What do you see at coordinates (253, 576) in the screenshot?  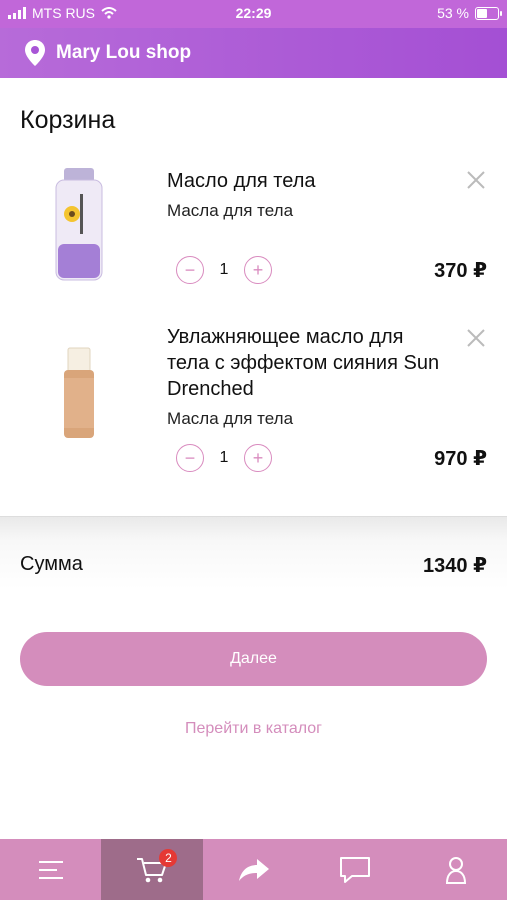 I see `cart-summary: Сумма 1340 ₽` at bounding box center [253, 576].